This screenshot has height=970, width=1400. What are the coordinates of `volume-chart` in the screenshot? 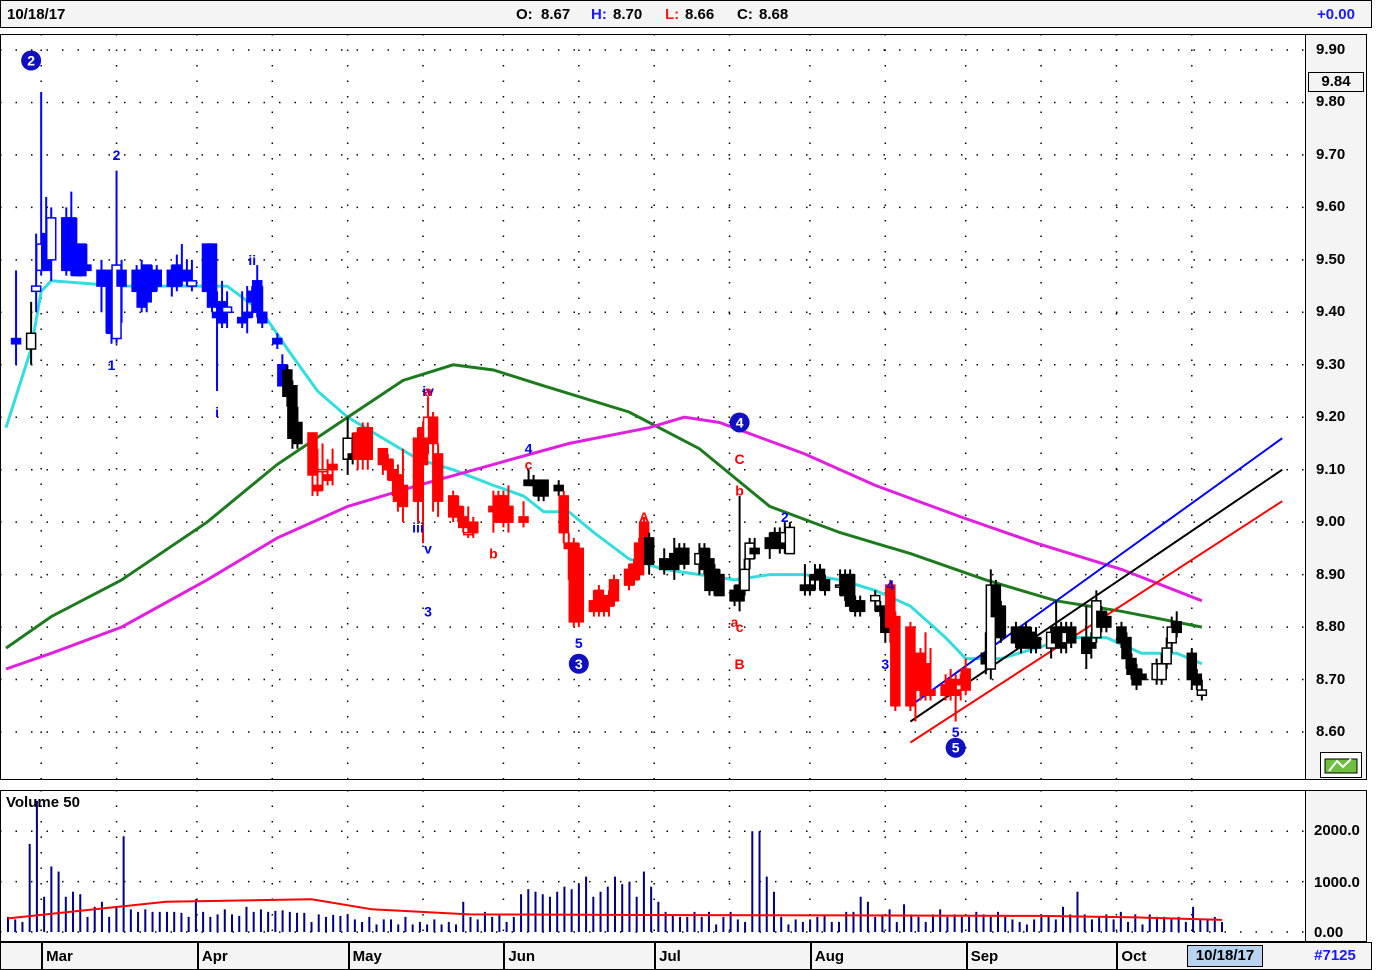 It's located at (653, 866).